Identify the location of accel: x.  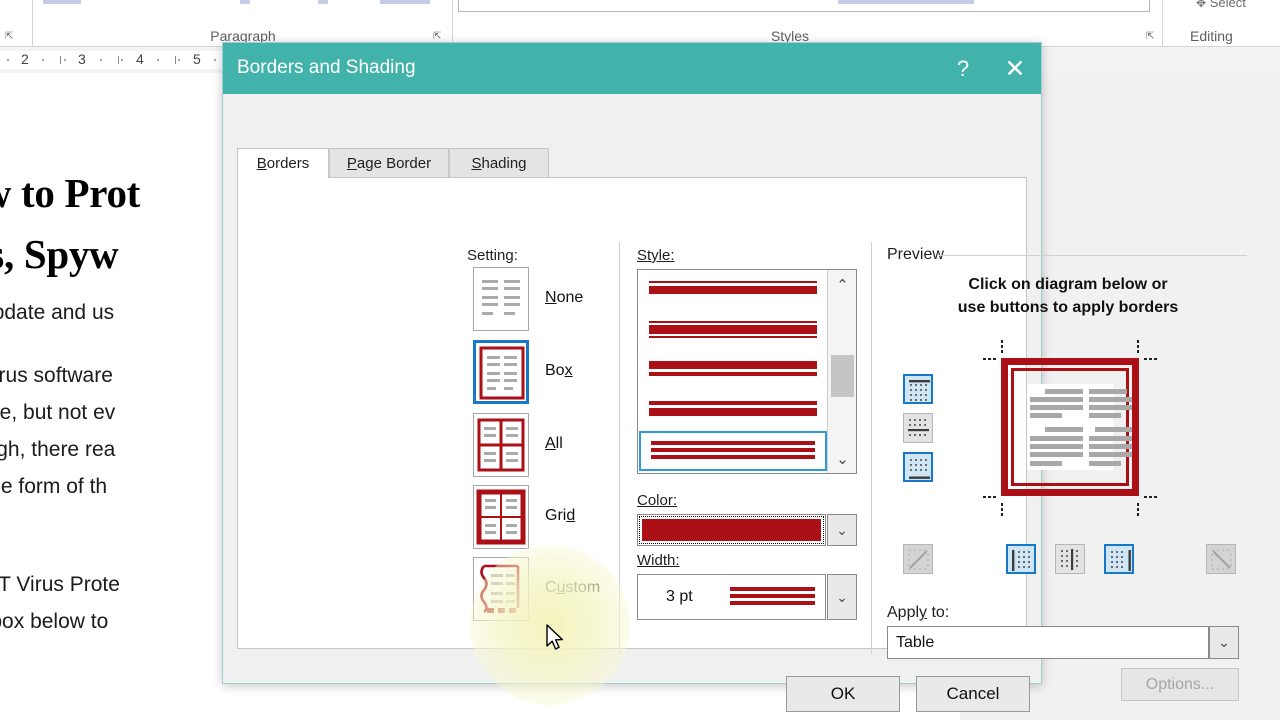
(568, 370).